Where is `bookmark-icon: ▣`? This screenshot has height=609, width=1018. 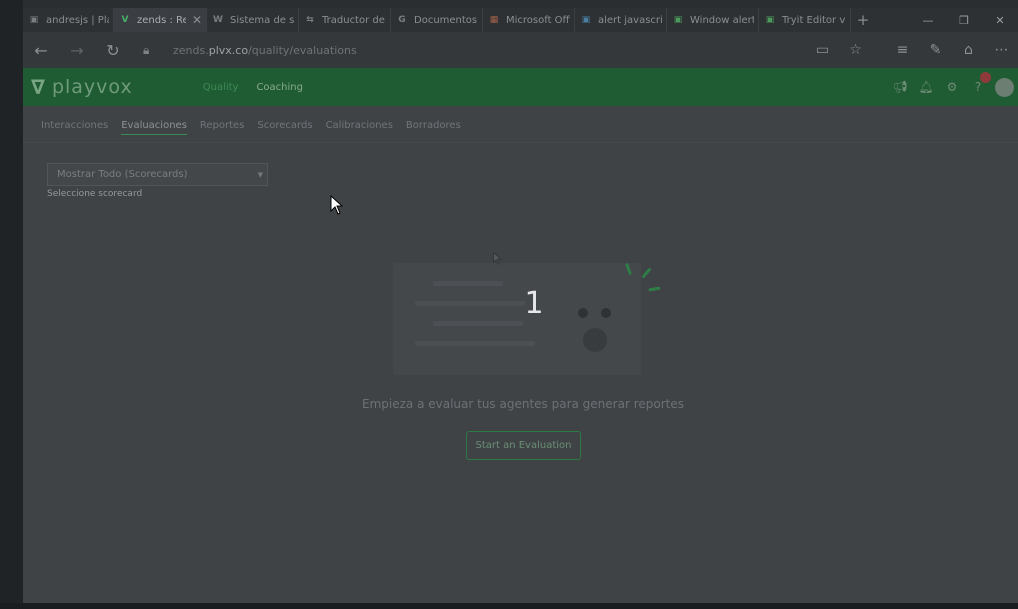
bookmark-icon: ▣ is located at coordinates (586, 20).